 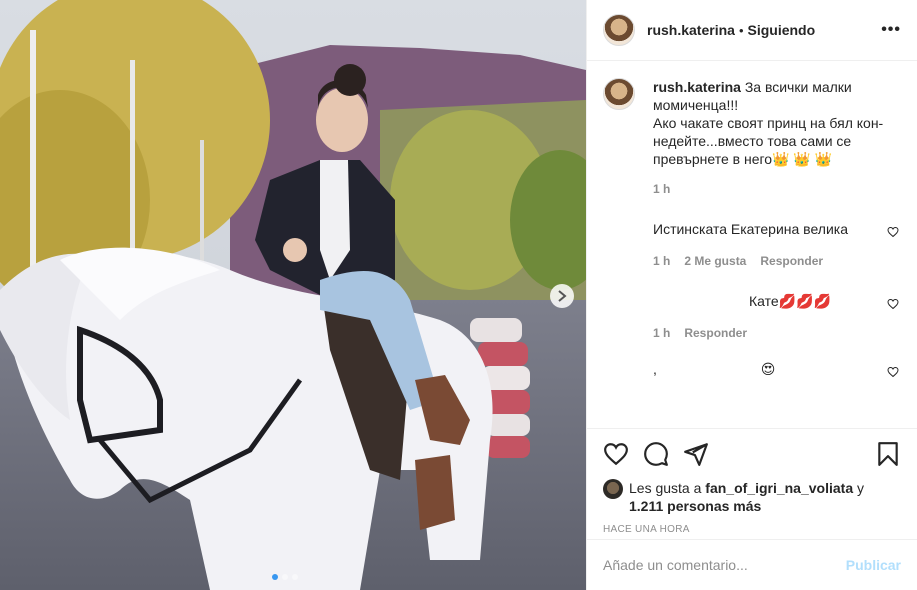 I want to click on publish-button: Publicar, so click(x=873, y=565).